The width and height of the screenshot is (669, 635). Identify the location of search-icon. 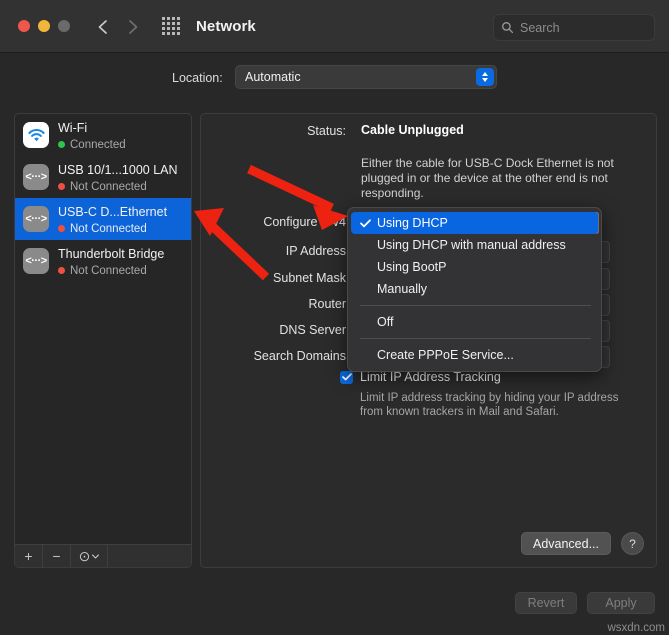
(507, 27).